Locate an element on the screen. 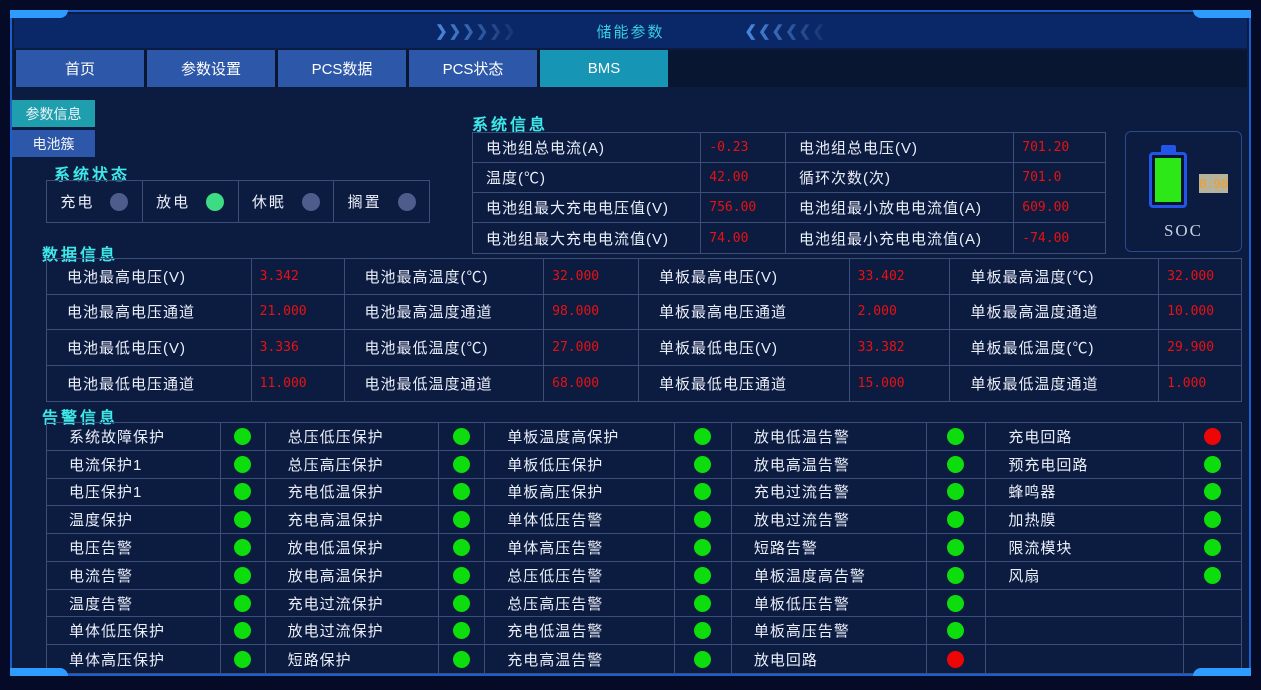 The width and height of the screenshot is (1261, 690). alarm-label-cell: 单板低压告警 is located at coordinates (829, 603).